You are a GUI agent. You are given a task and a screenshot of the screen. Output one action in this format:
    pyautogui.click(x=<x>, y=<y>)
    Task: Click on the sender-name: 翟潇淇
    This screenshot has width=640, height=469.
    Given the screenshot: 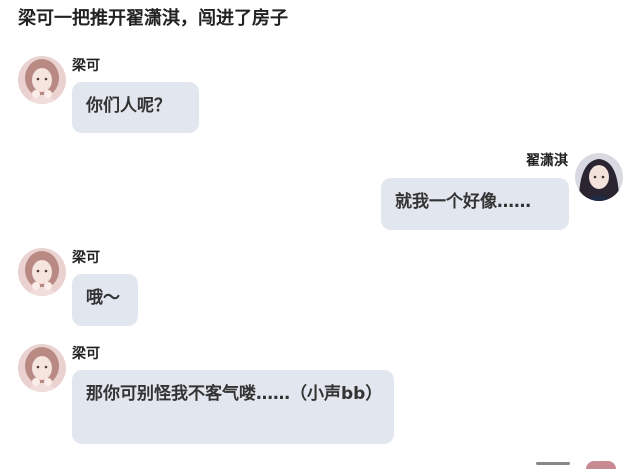 What is the action you would take?
    pyautogui.click(x=547, y=161)
    